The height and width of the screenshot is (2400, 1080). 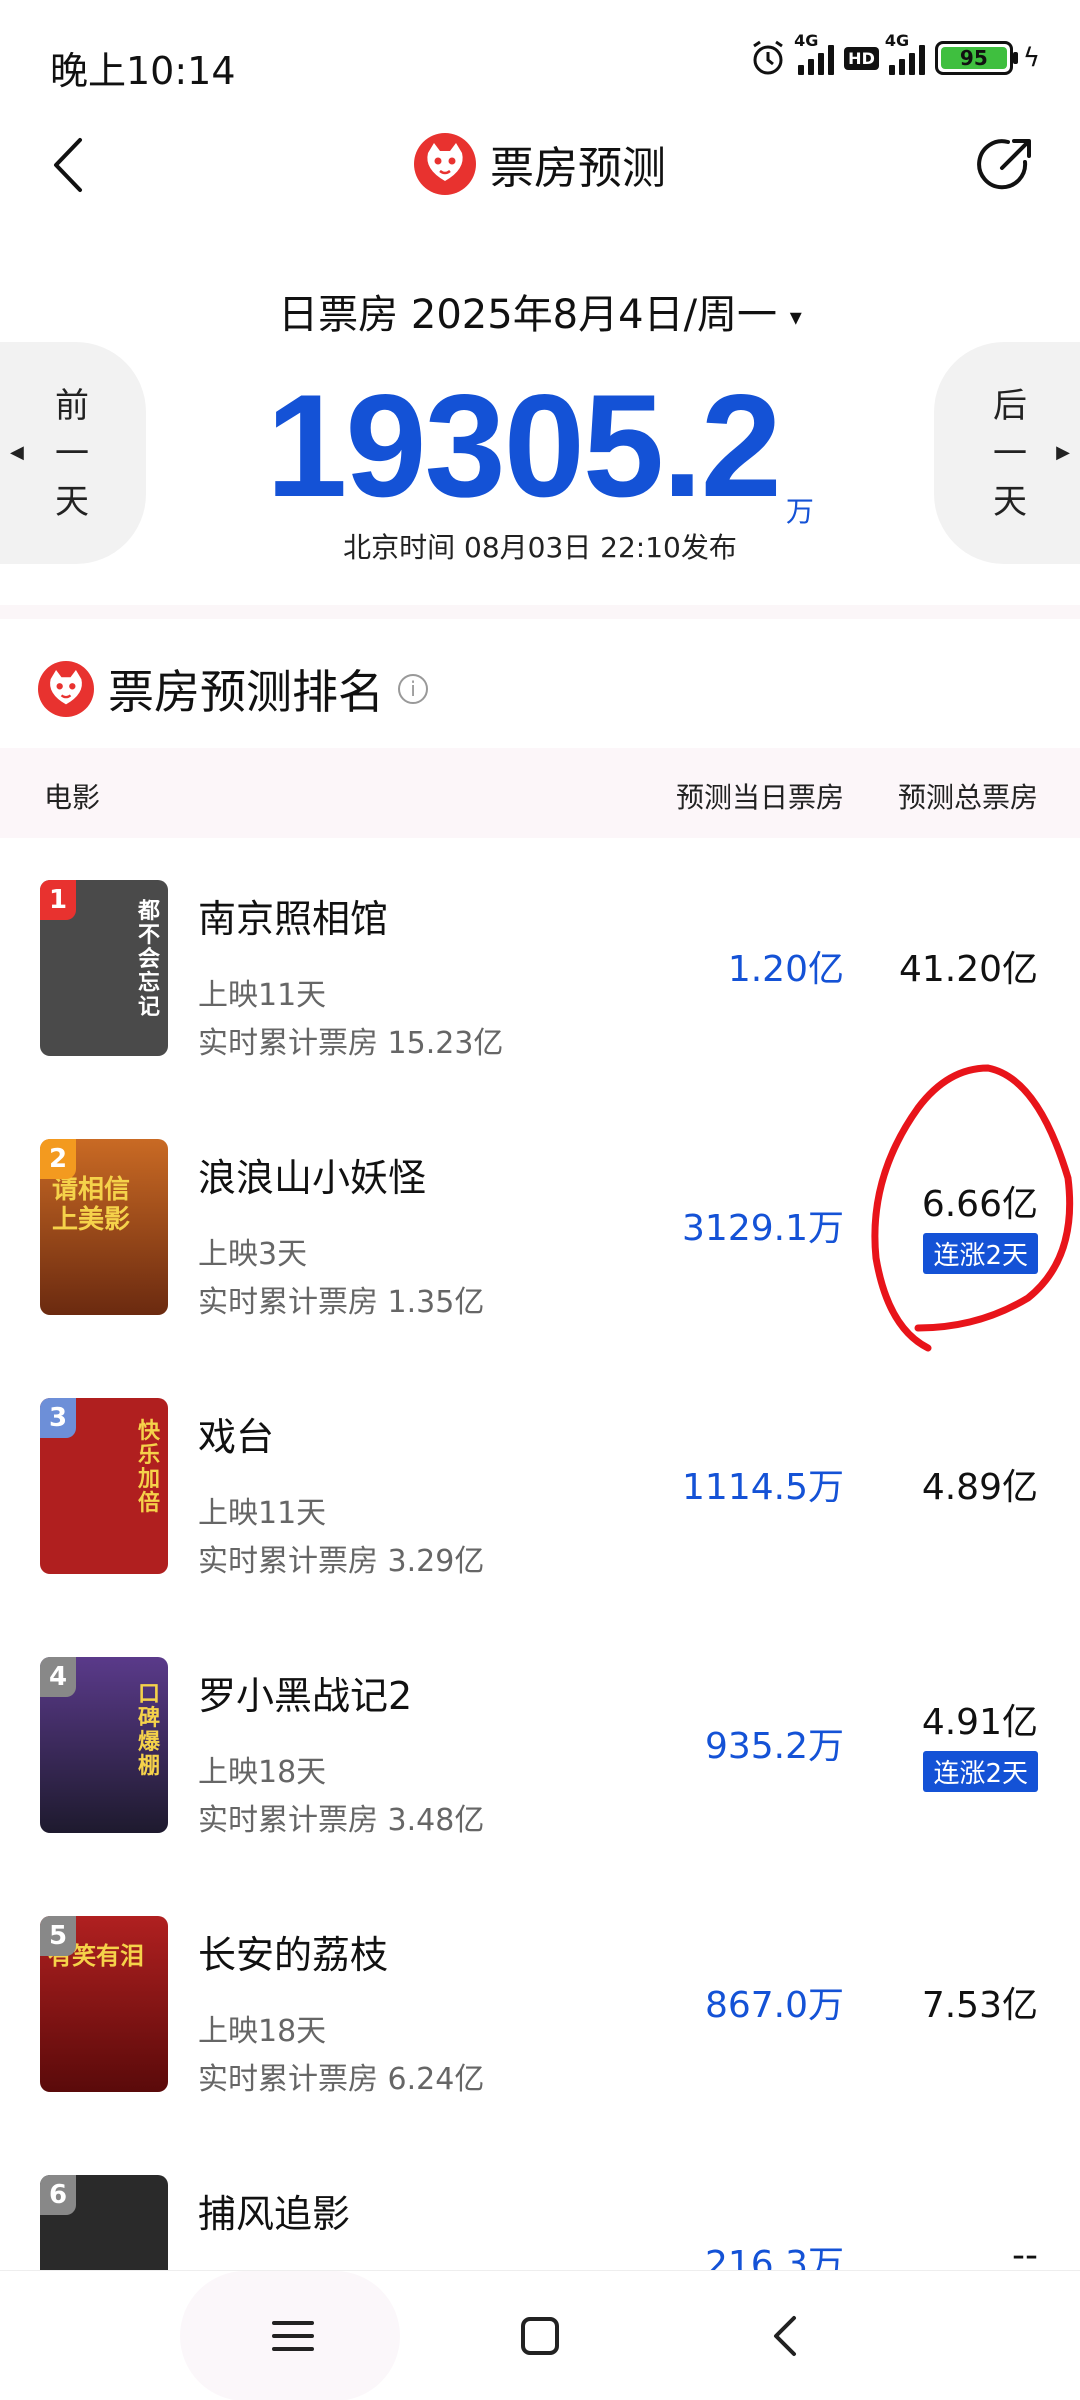 I want to click on cumulative-box-office: 实时累计票房 1.35亿, so click(x=341, y=1302).